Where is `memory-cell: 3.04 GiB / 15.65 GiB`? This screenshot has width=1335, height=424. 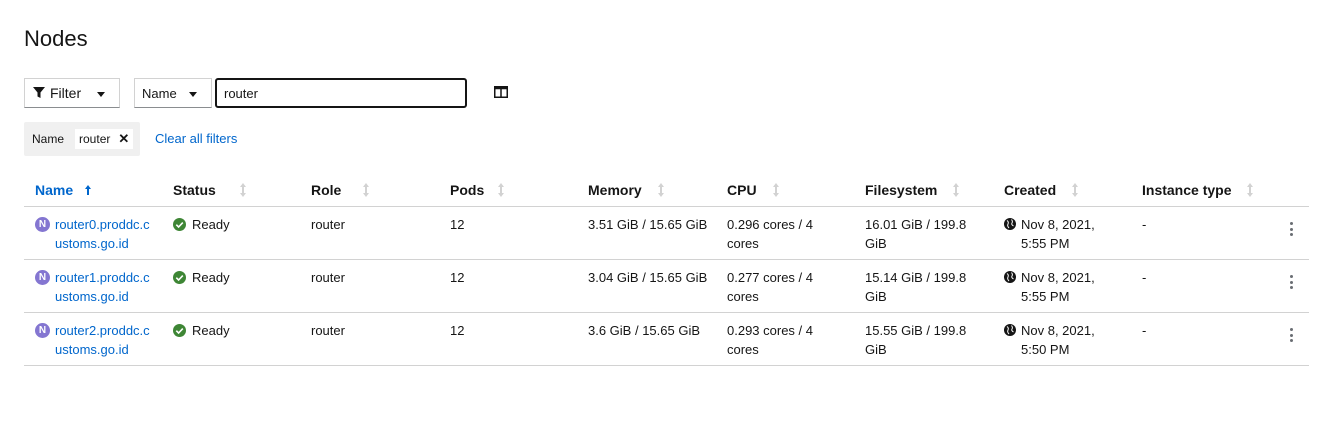 memory-cell: 3.04 GiB / 15.65 GiB is located at coordinates (648, 277).